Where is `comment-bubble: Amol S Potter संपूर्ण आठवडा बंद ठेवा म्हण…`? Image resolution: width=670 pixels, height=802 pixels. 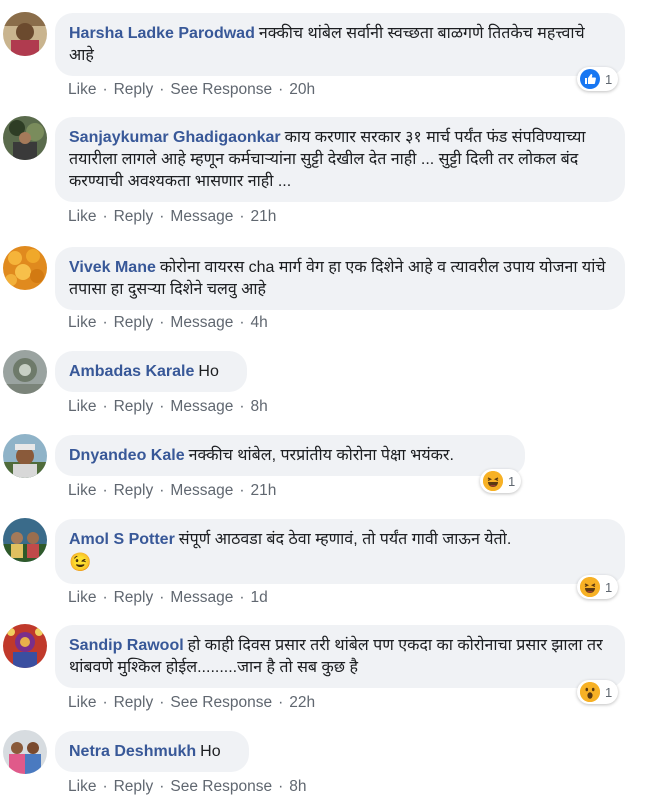
comment-bubble: Amol S Potter संपूर्ण आठवडा बंद ठेवा म्हण… is located at coordinates (340, 551).